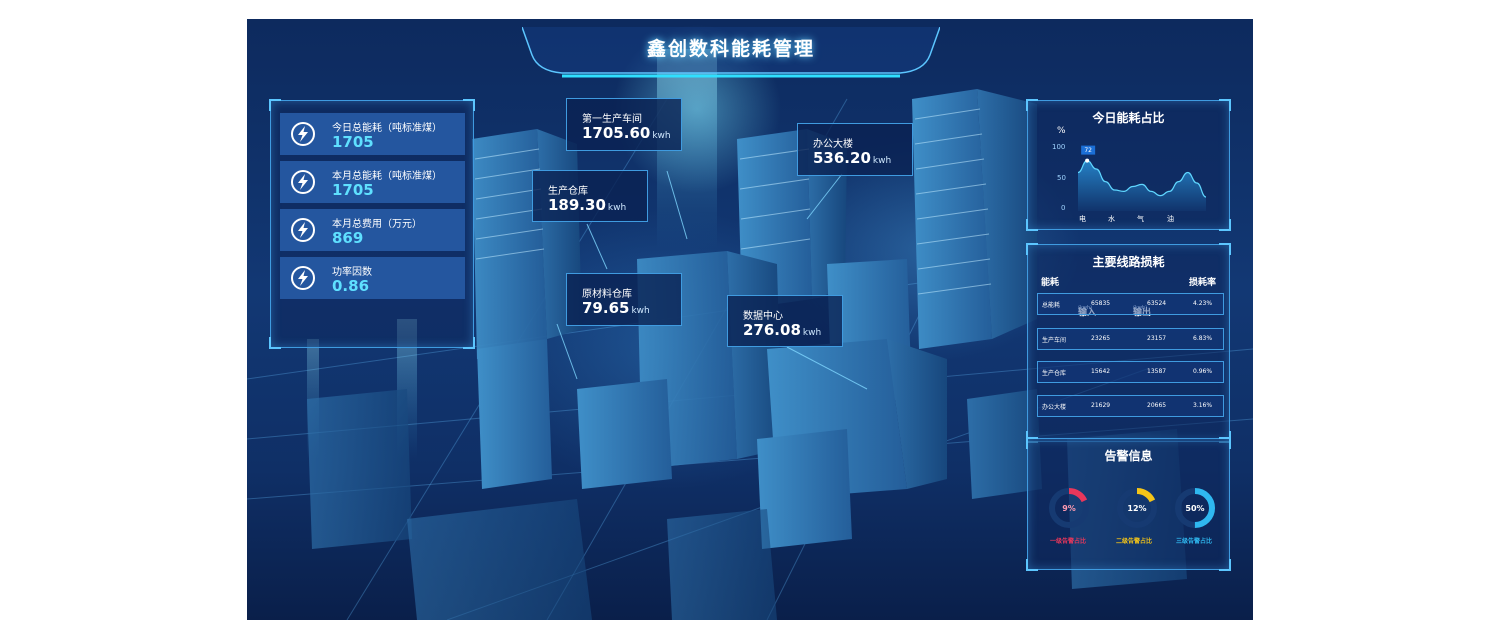  I want to click on building-value: 189.30 kwh, so click(587, 205).